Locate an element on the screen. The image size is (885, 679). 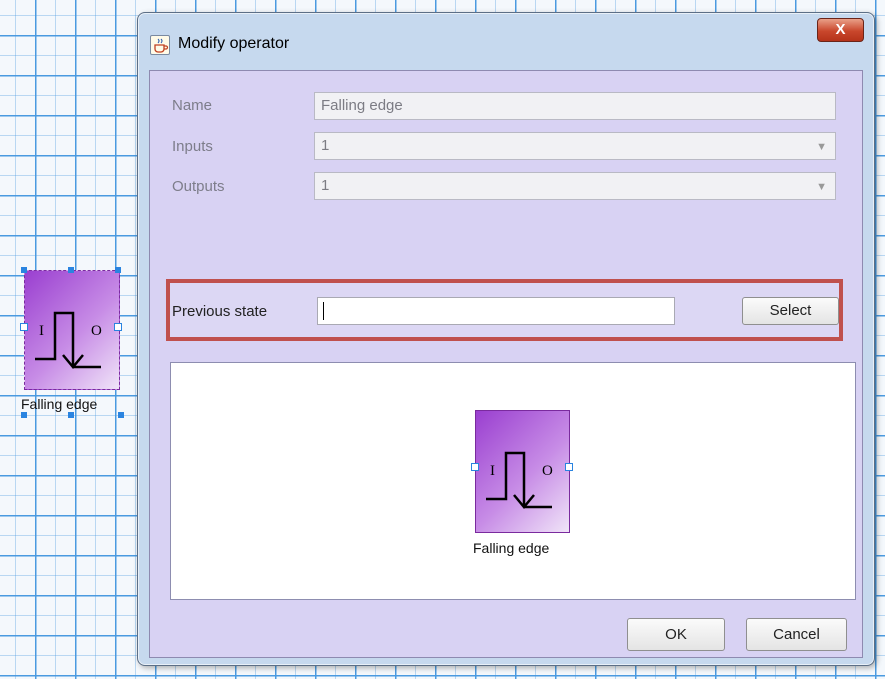
java-cup-icon is located at coordinates (160, 45).